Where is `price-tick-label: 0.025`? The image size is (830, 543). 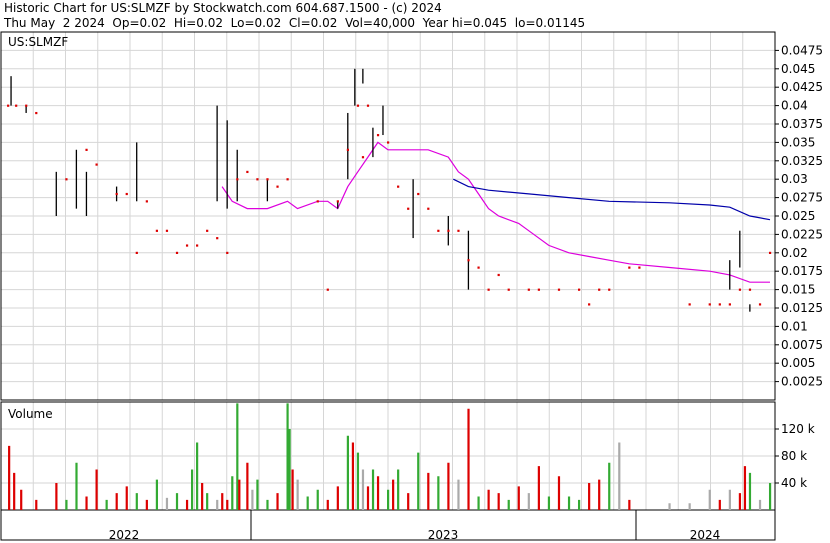
price-tick-label: 0.025 is located at coordinates (798, 216).